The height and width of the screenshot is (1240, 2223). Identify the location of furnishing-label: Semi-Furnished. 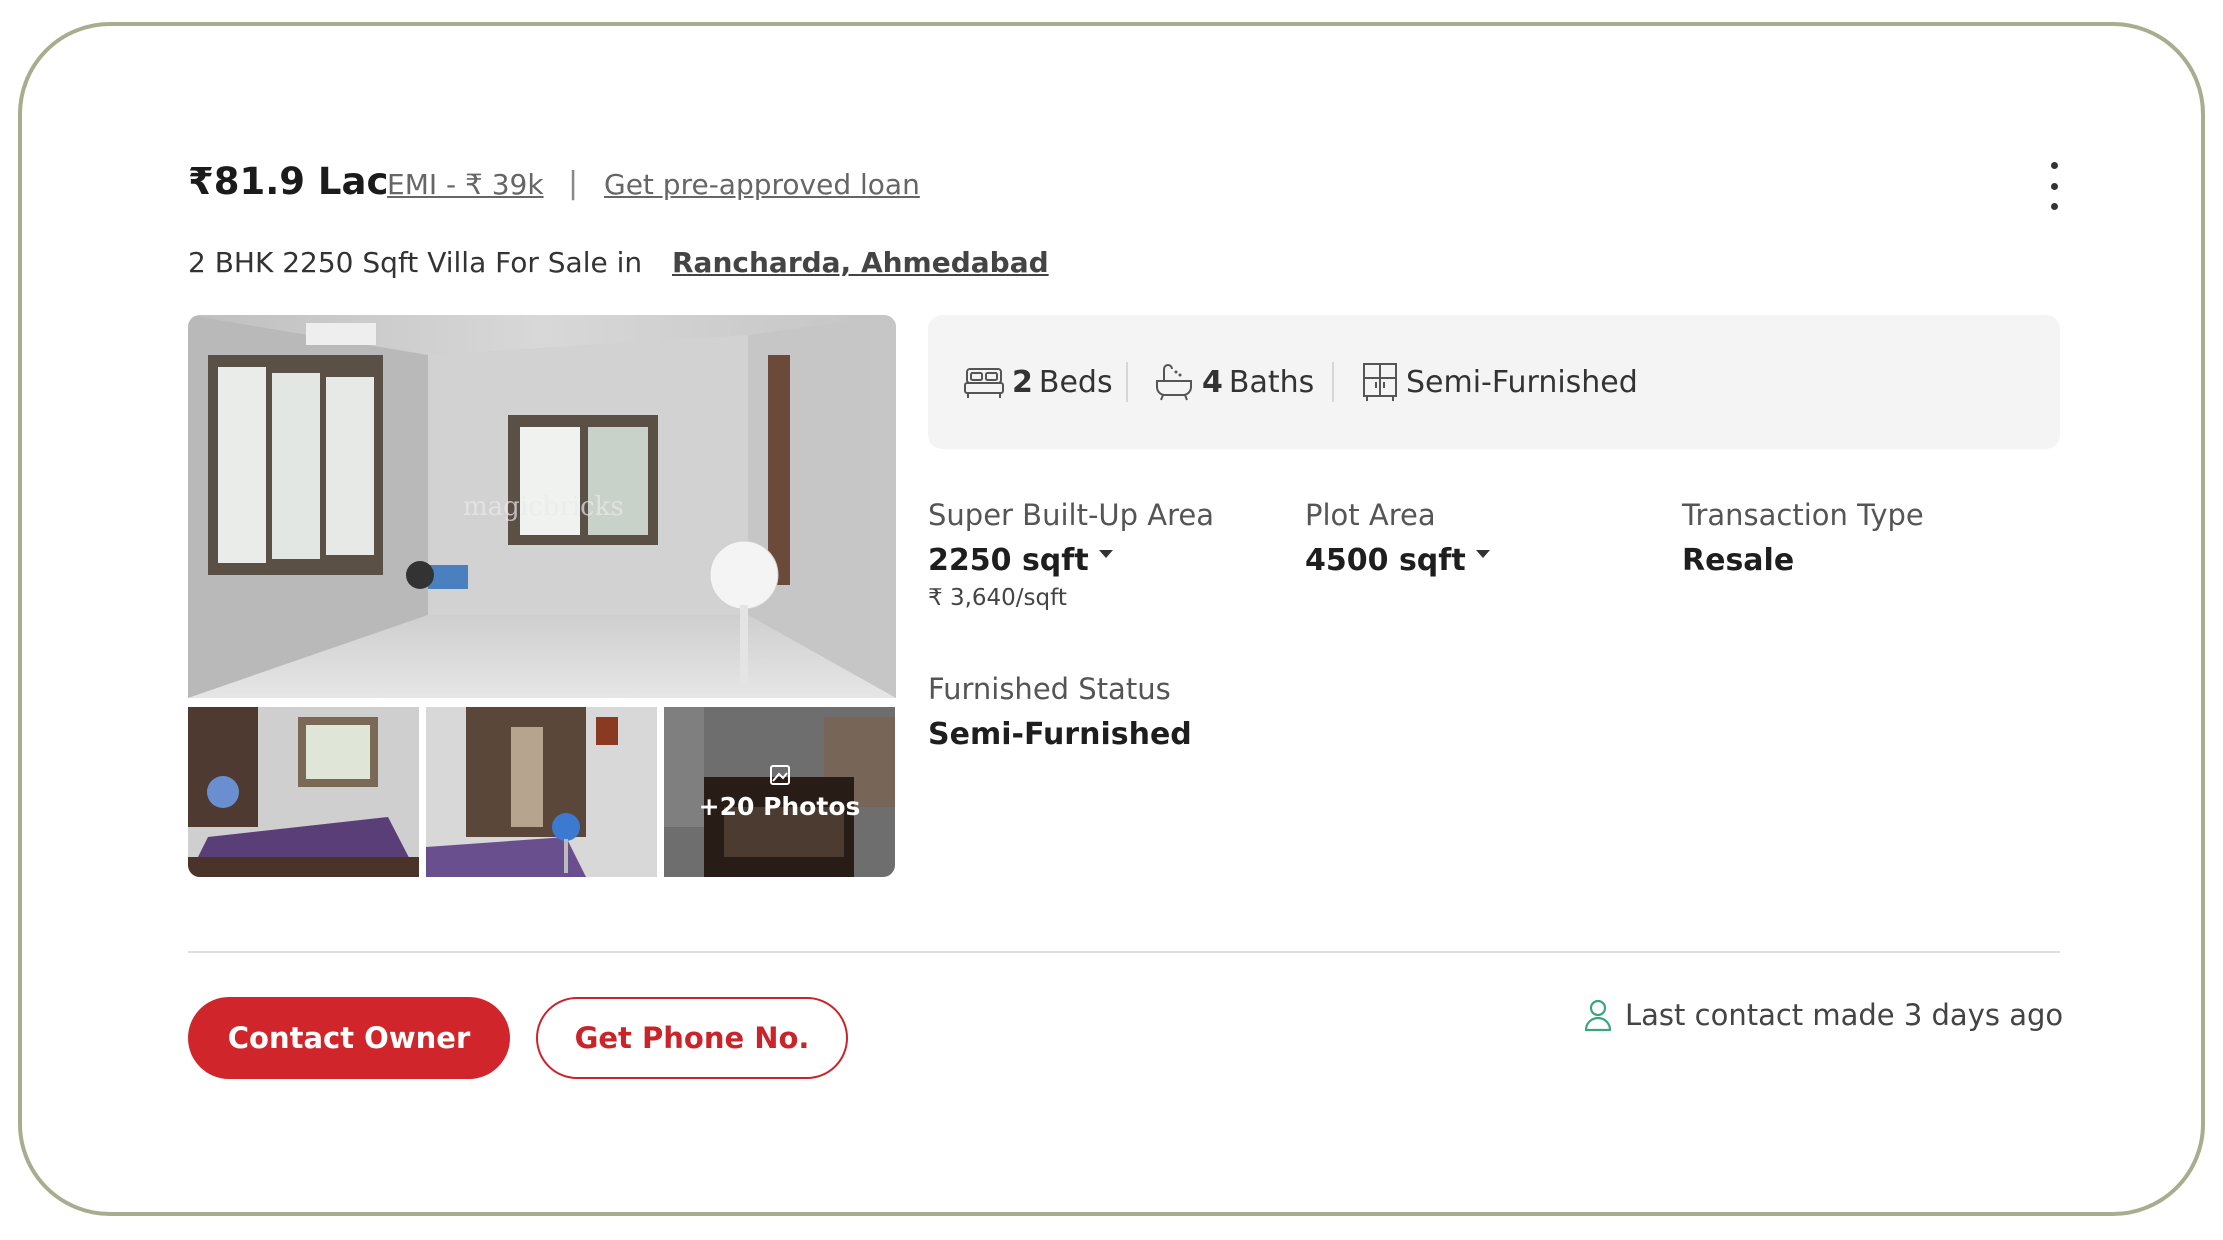
(1522, 382).